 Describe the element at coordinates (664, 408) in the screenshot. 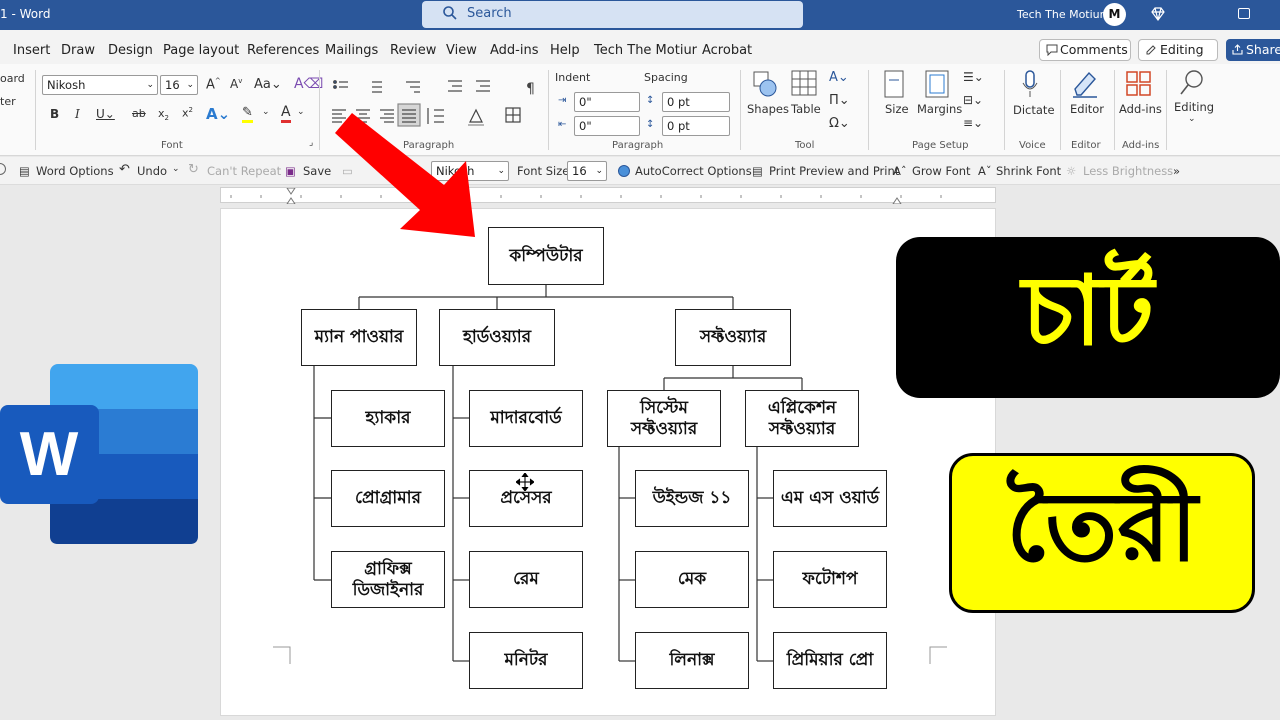

I see `node-line-1: সিস্টেম` at that location.